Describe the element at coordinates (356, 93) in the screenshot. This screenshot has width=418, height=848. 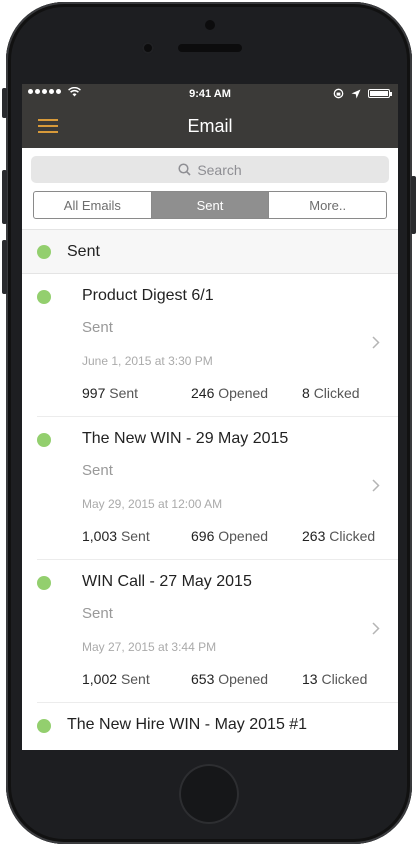
I see `location-icon` at that location.